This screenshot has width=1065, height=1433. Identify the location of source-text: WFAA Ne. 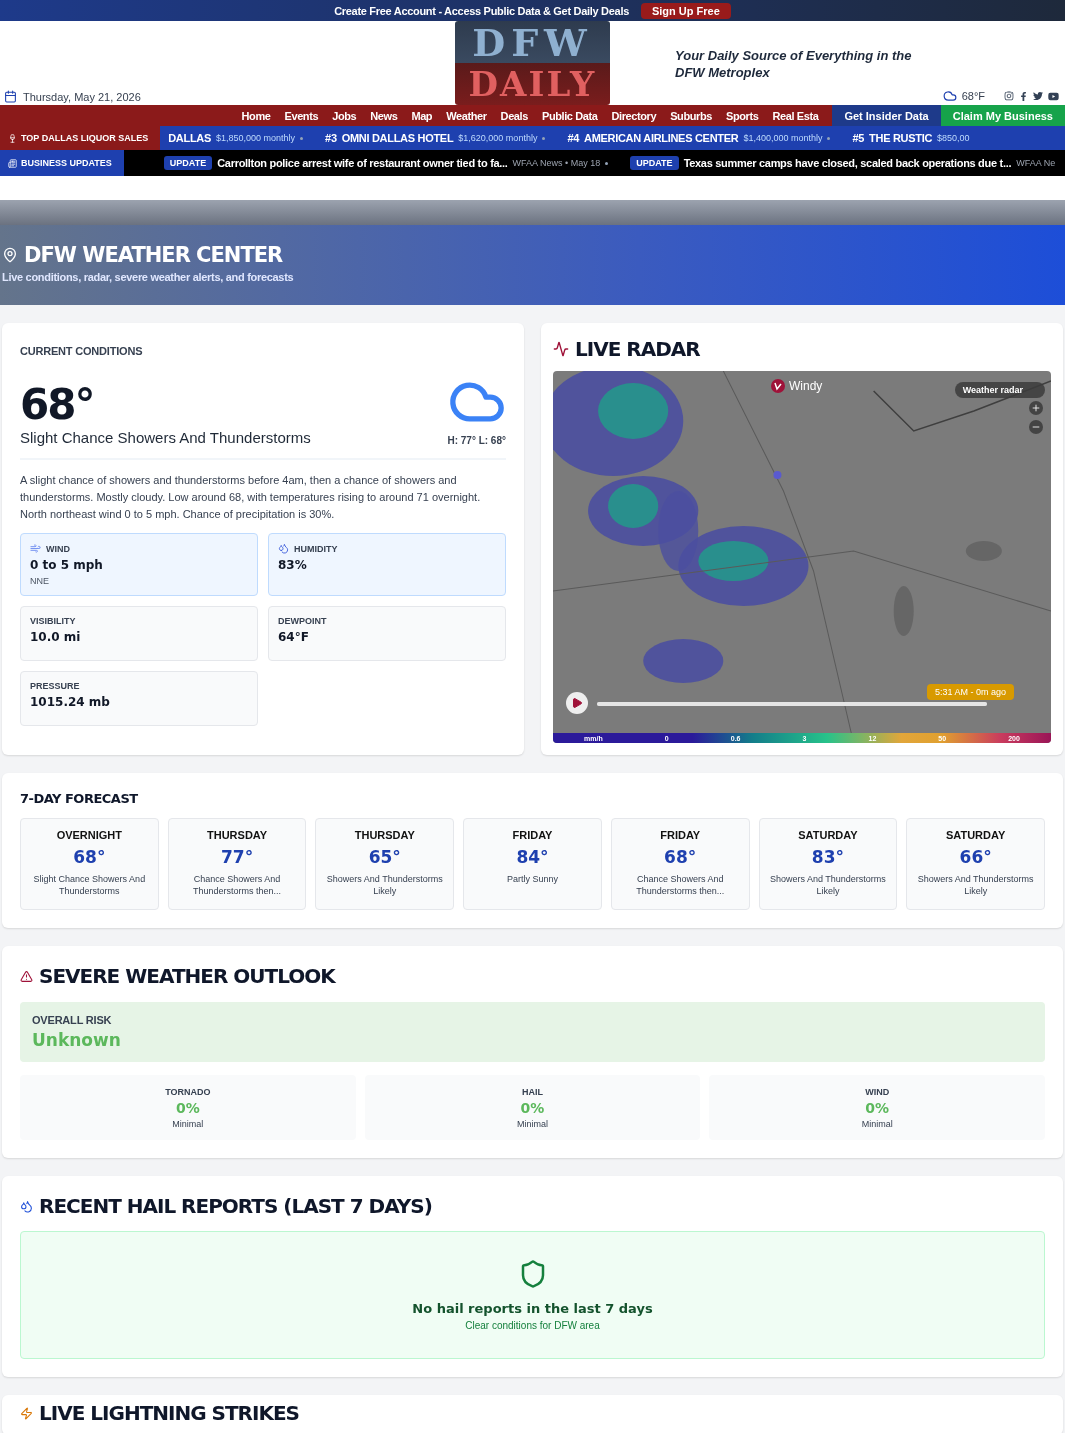
(1036, 163).